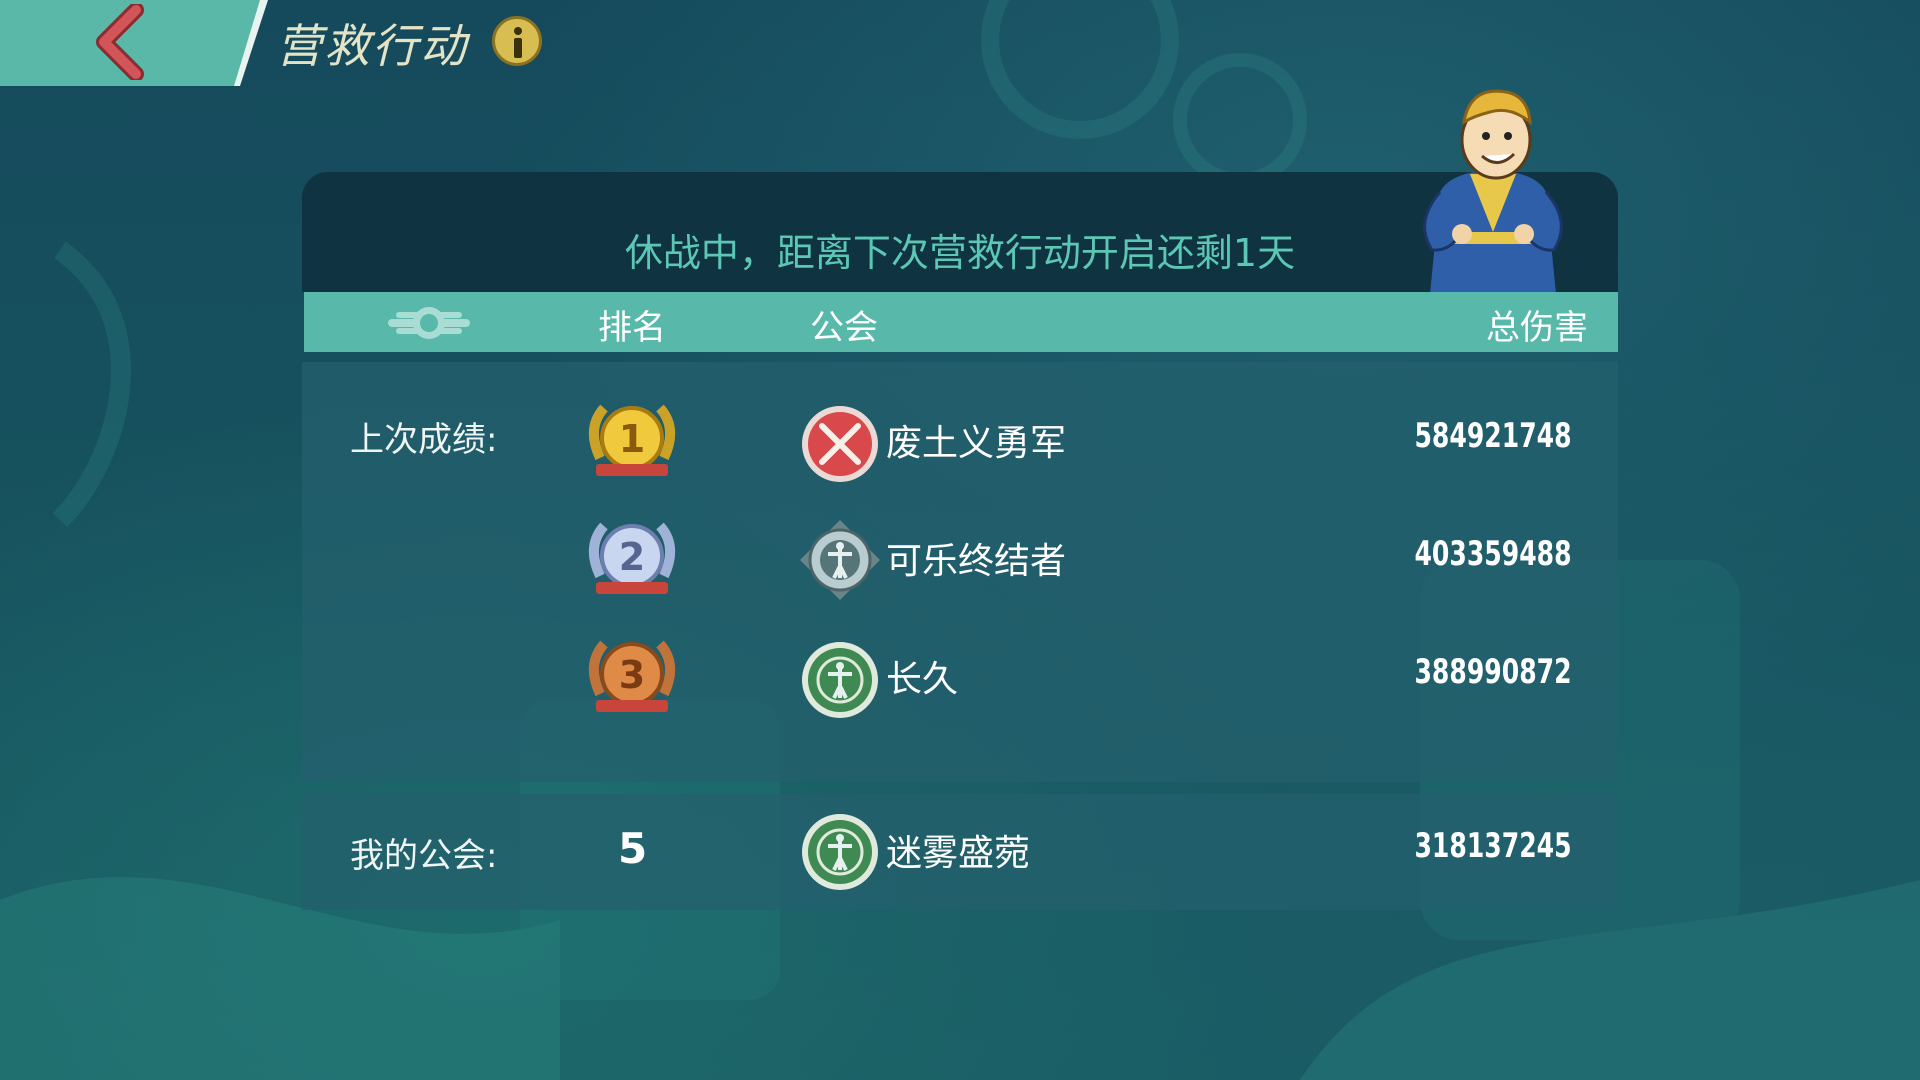  I want to click on page-title: 营救行动, so click(372, 46).